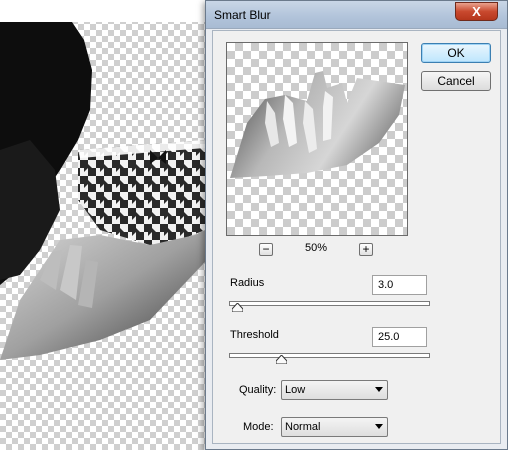  Describe the element at coordinates (303, 427) in the screenshot. I see `mode-selected-value: Normal` at that location.